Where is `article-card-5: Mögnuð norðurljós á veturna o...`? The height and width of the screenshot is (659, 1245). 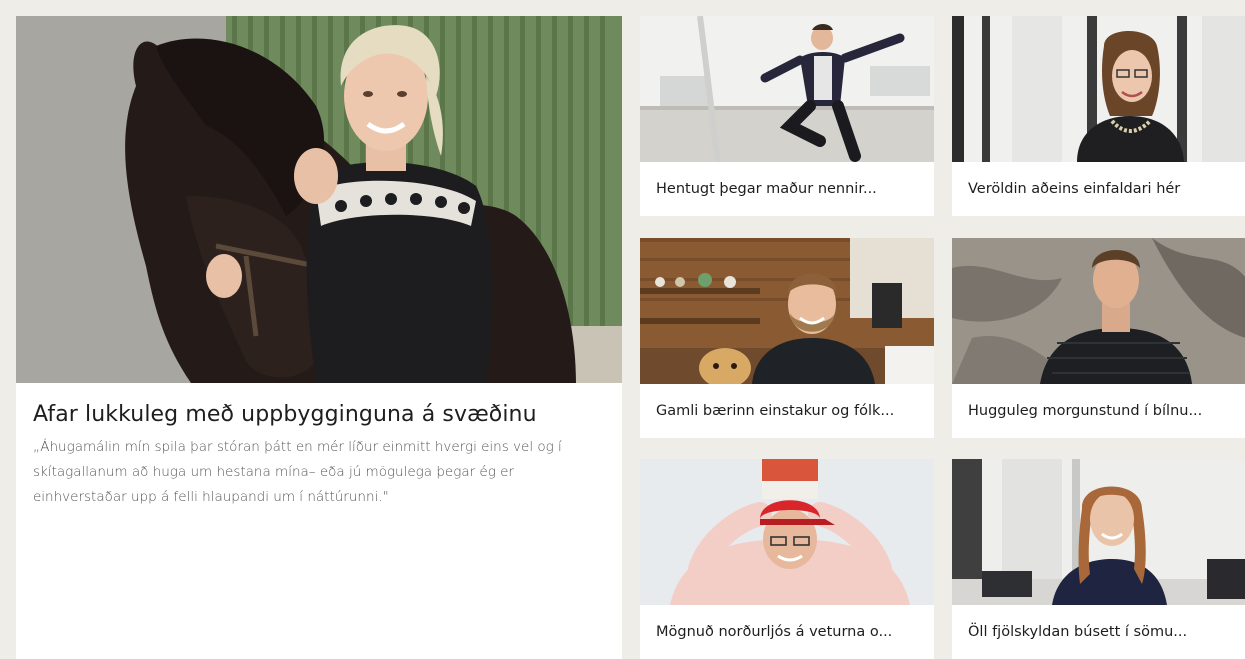
article-card-5: Mögnuð norðurljós á veturna o... is located at coordinates (787, 559).